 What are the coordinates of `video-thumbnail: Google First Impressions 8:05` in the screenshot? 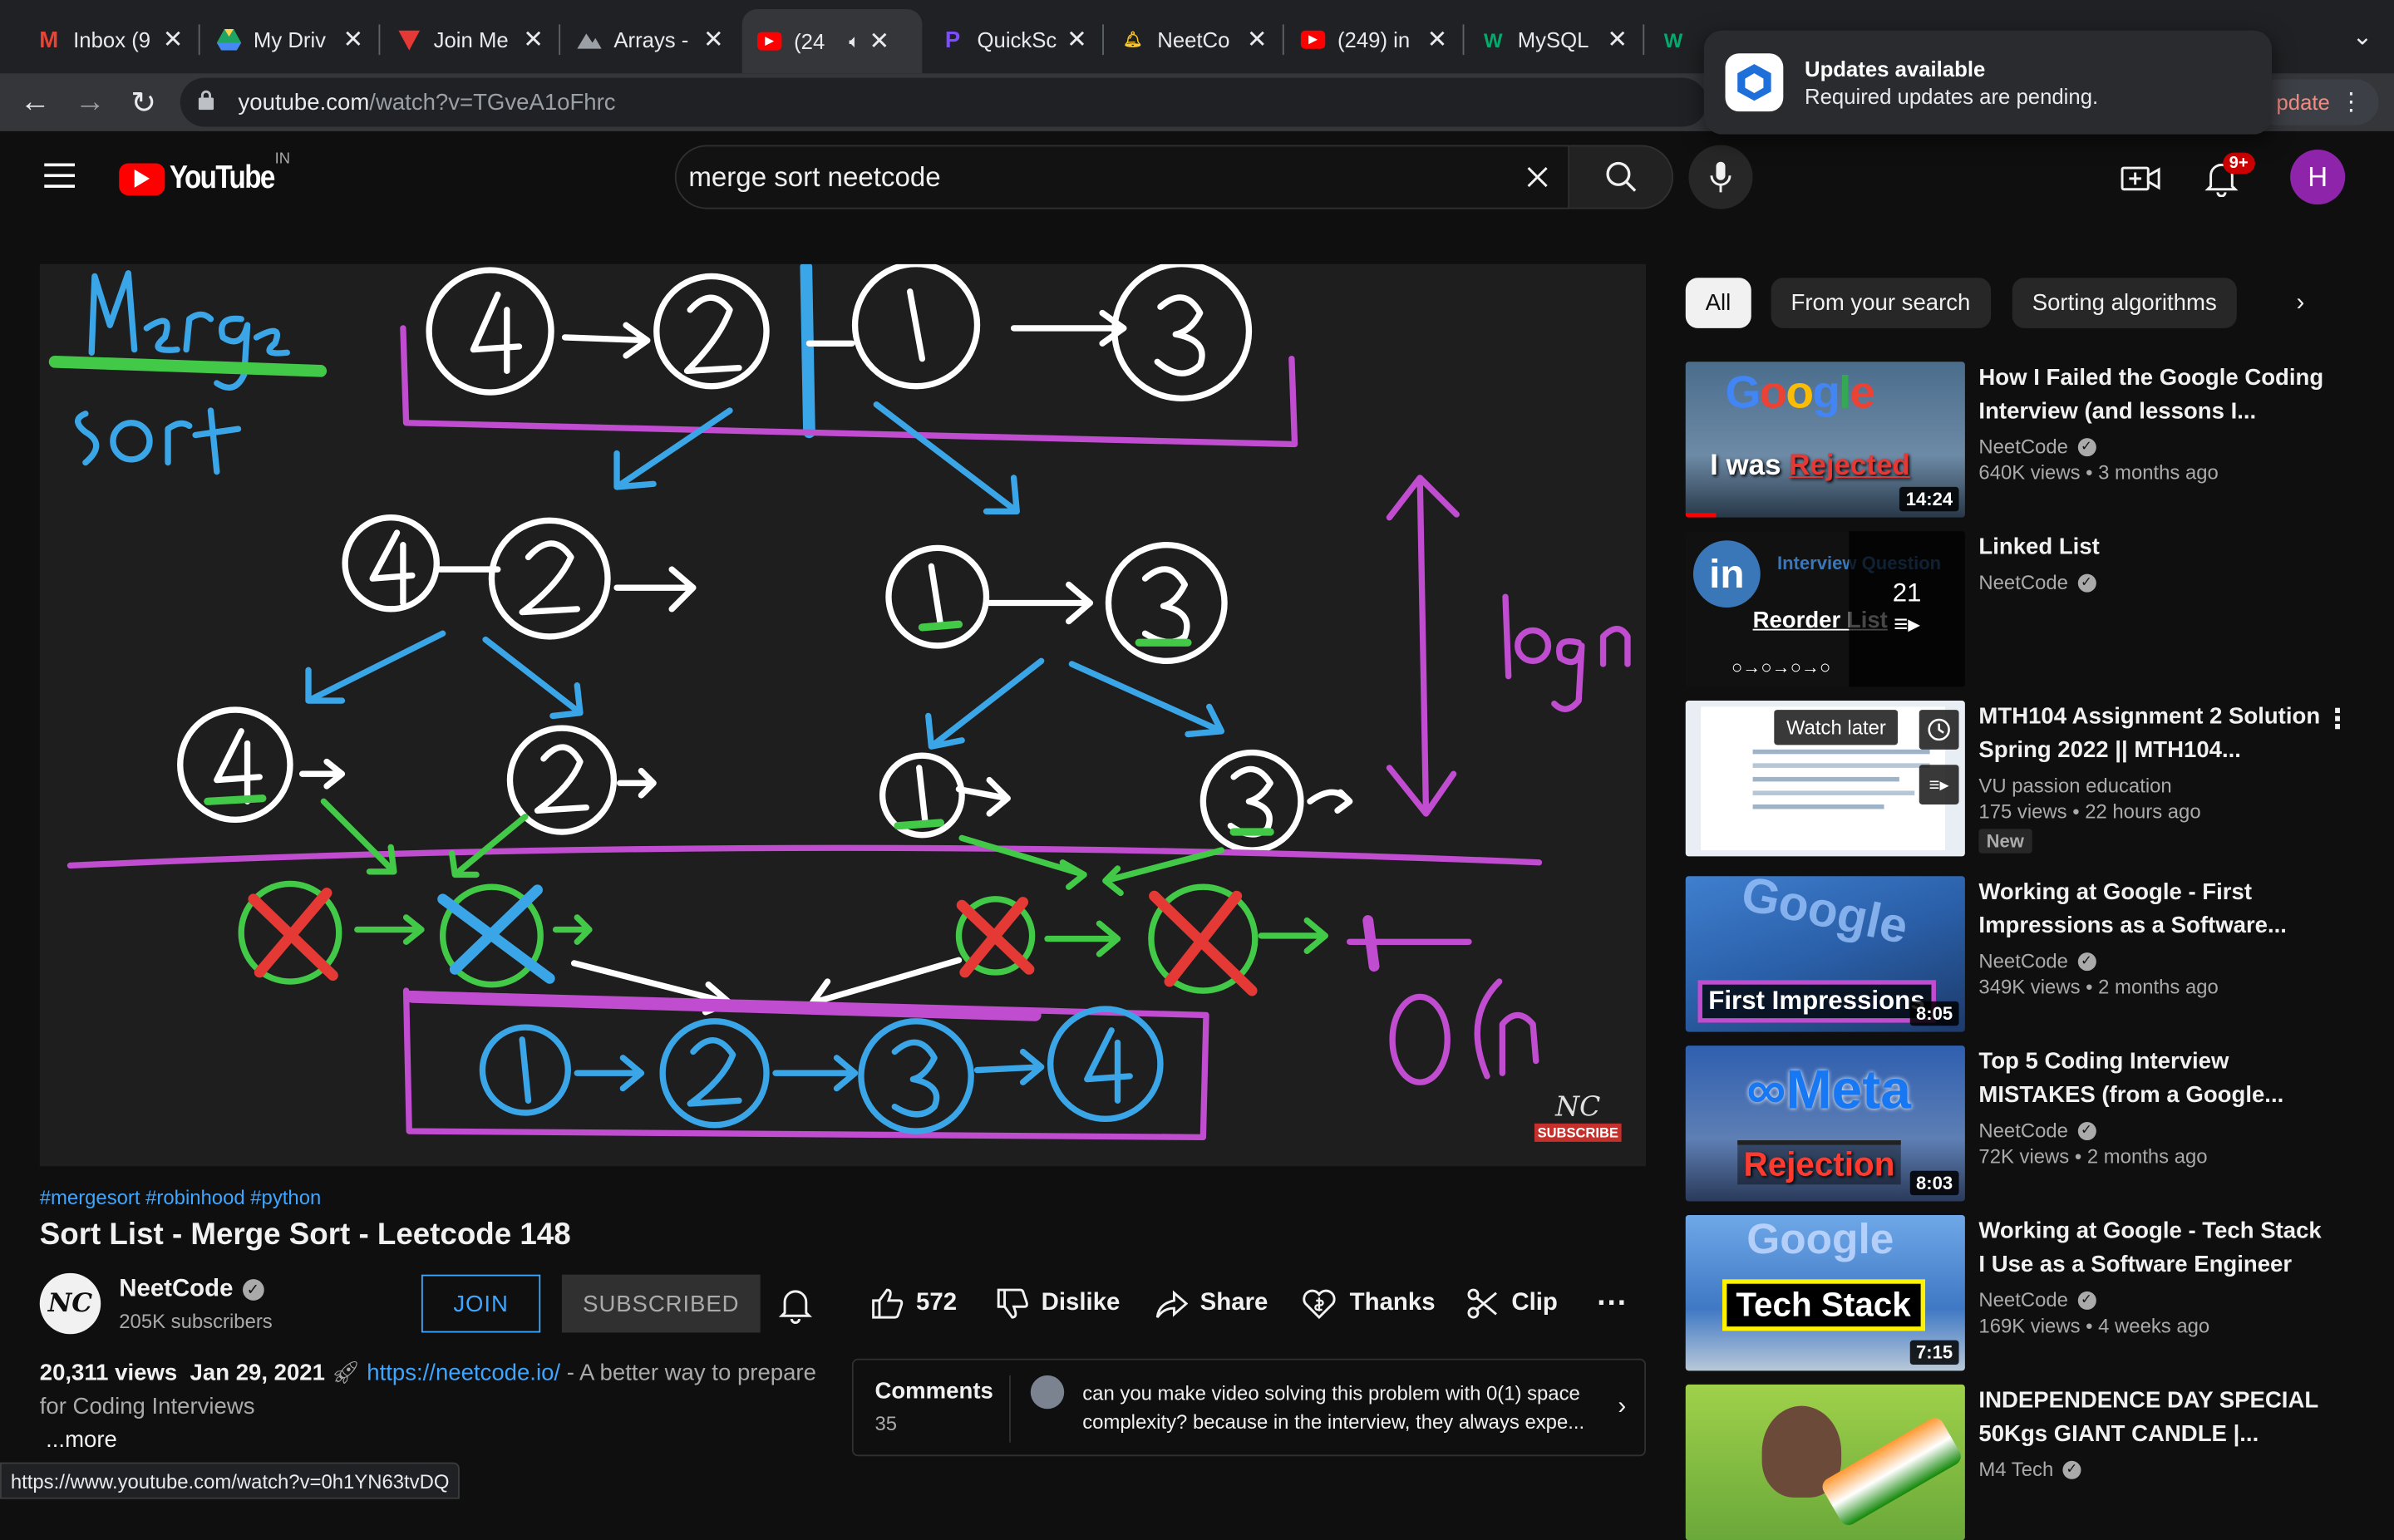 It's located at (1825, 954).